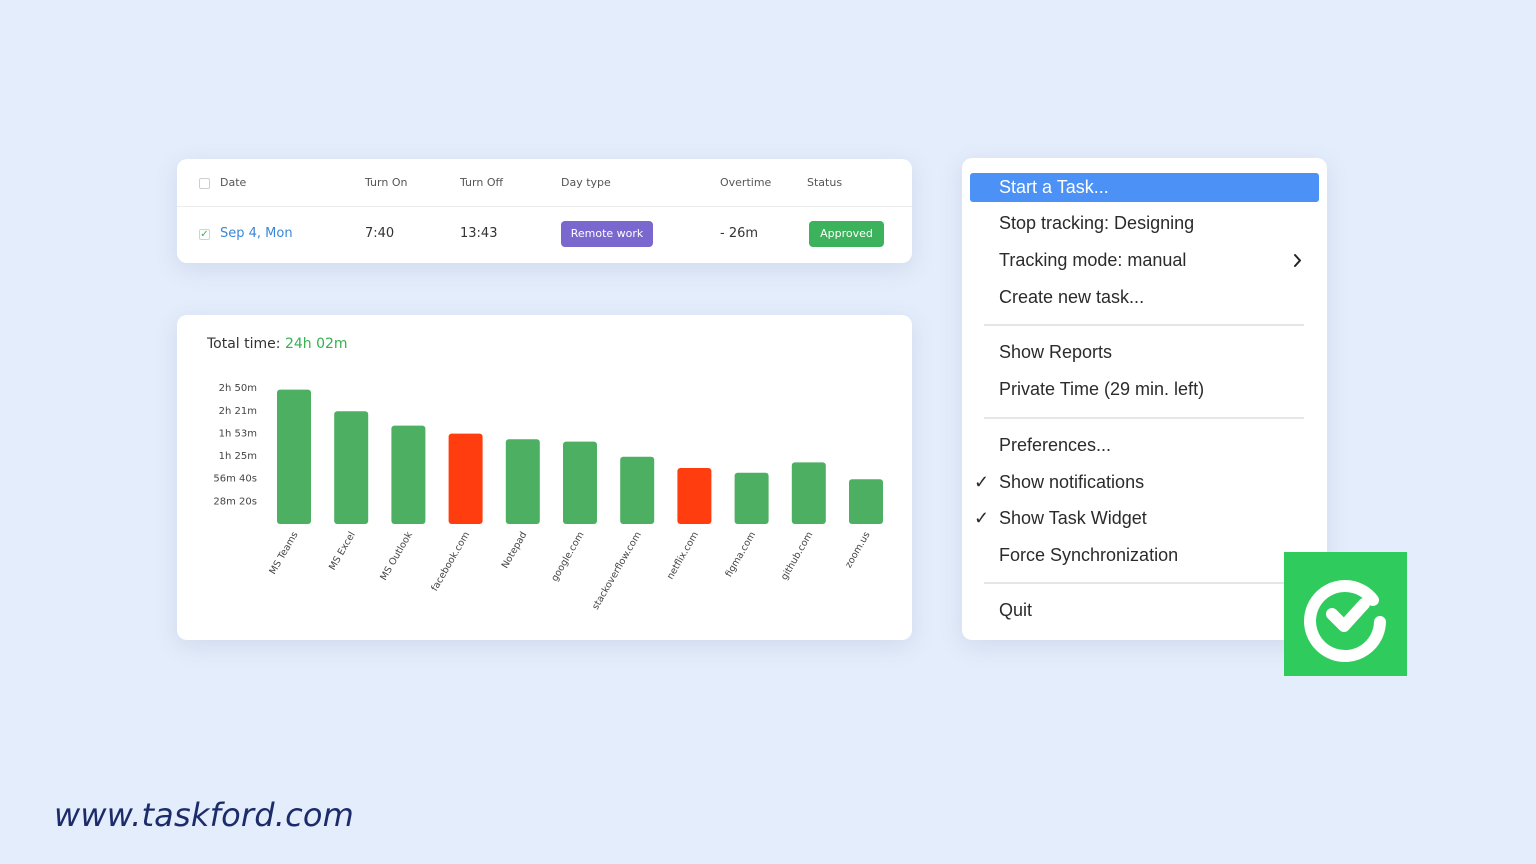 Image resolution: width=1536 pixels, height=864 pixels. I want to click on website-url: www.taskford.com, so click(204, 815).